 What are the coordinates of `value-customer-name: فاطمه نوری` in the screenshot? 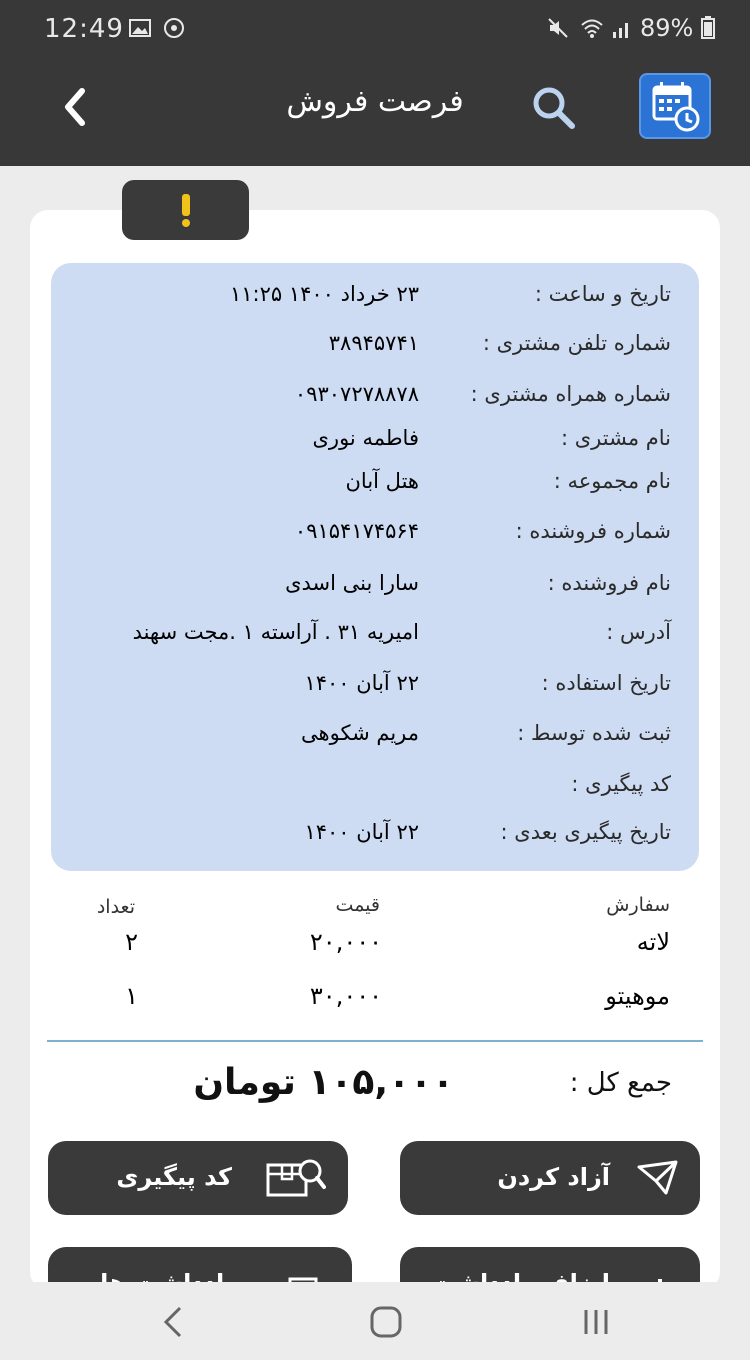 It's located at (366, 438).